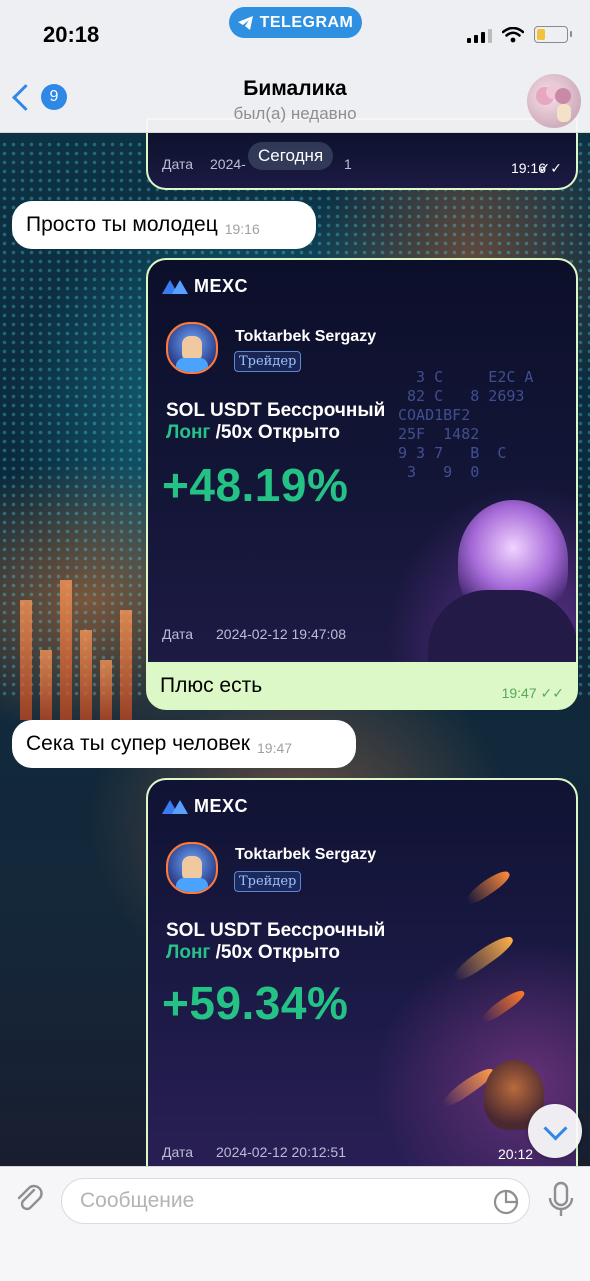  Describe the element at coordinates (71, 34) in the screenshot. I see `status-time: 20:18` at that location.